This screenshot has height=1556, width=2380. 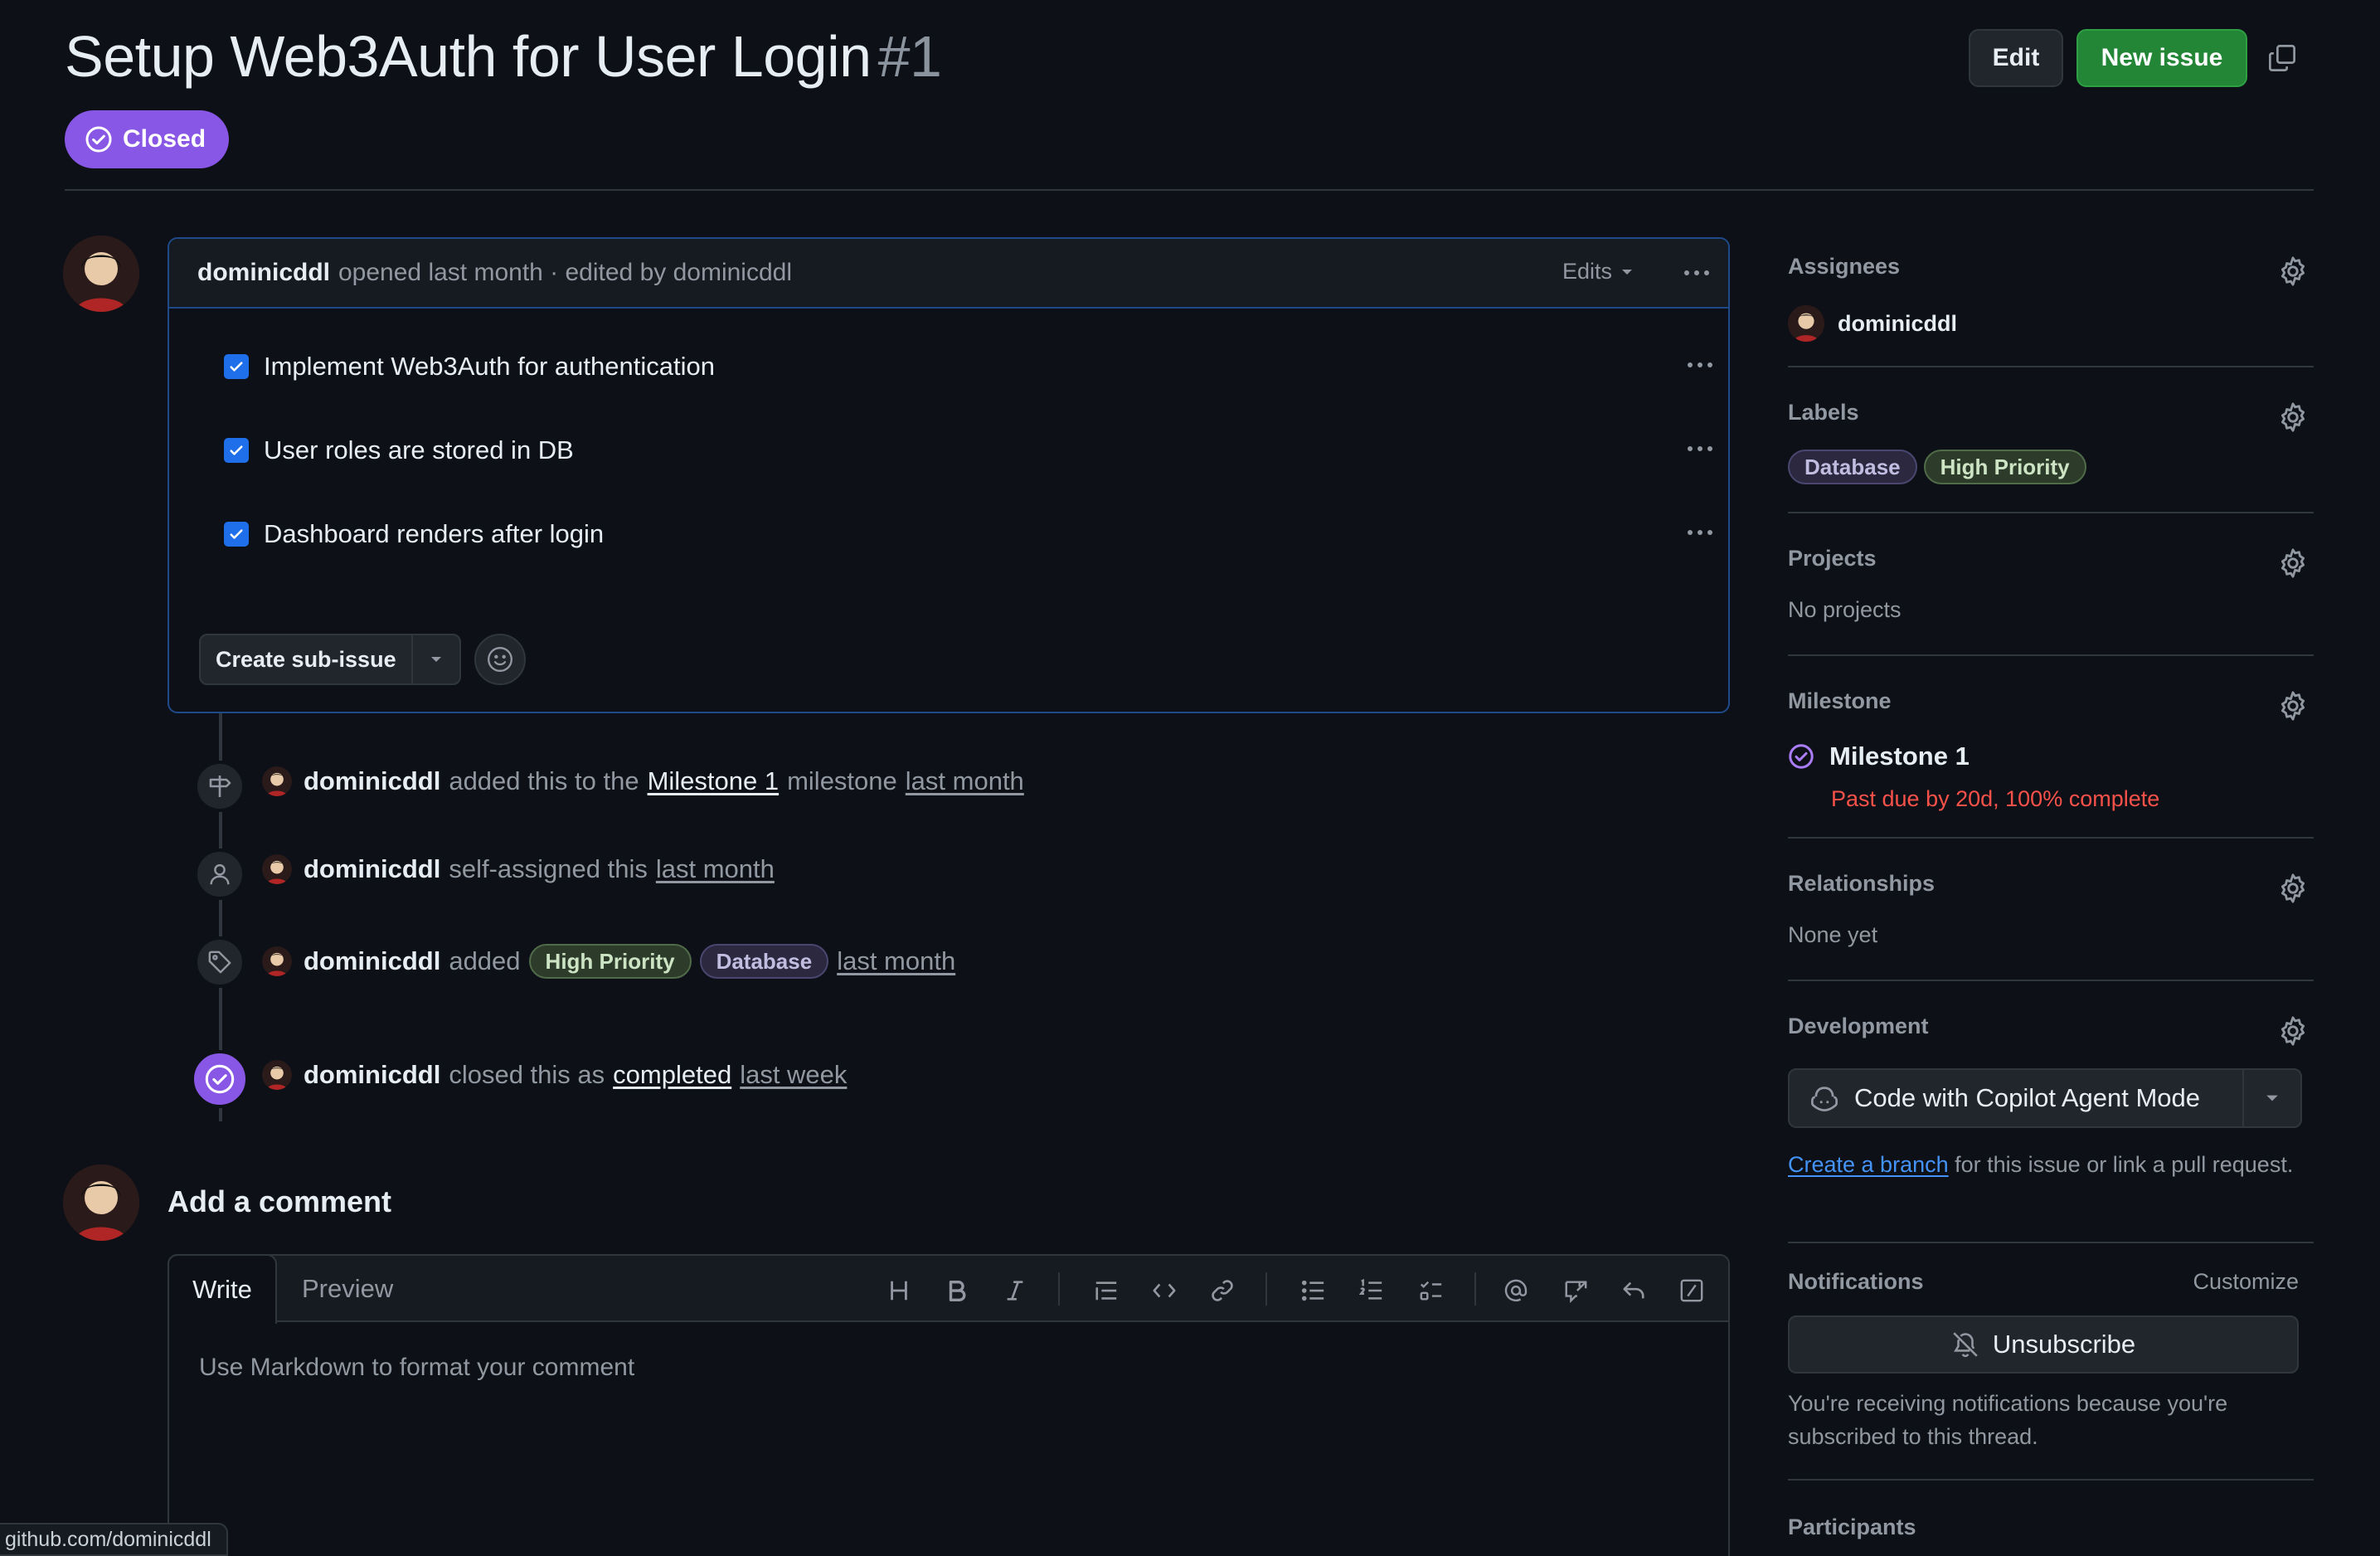 What do you see at coordinates (1575, 1290) in the screenshot?
I see `reference-icon` at bounding box center [1575, 1290].